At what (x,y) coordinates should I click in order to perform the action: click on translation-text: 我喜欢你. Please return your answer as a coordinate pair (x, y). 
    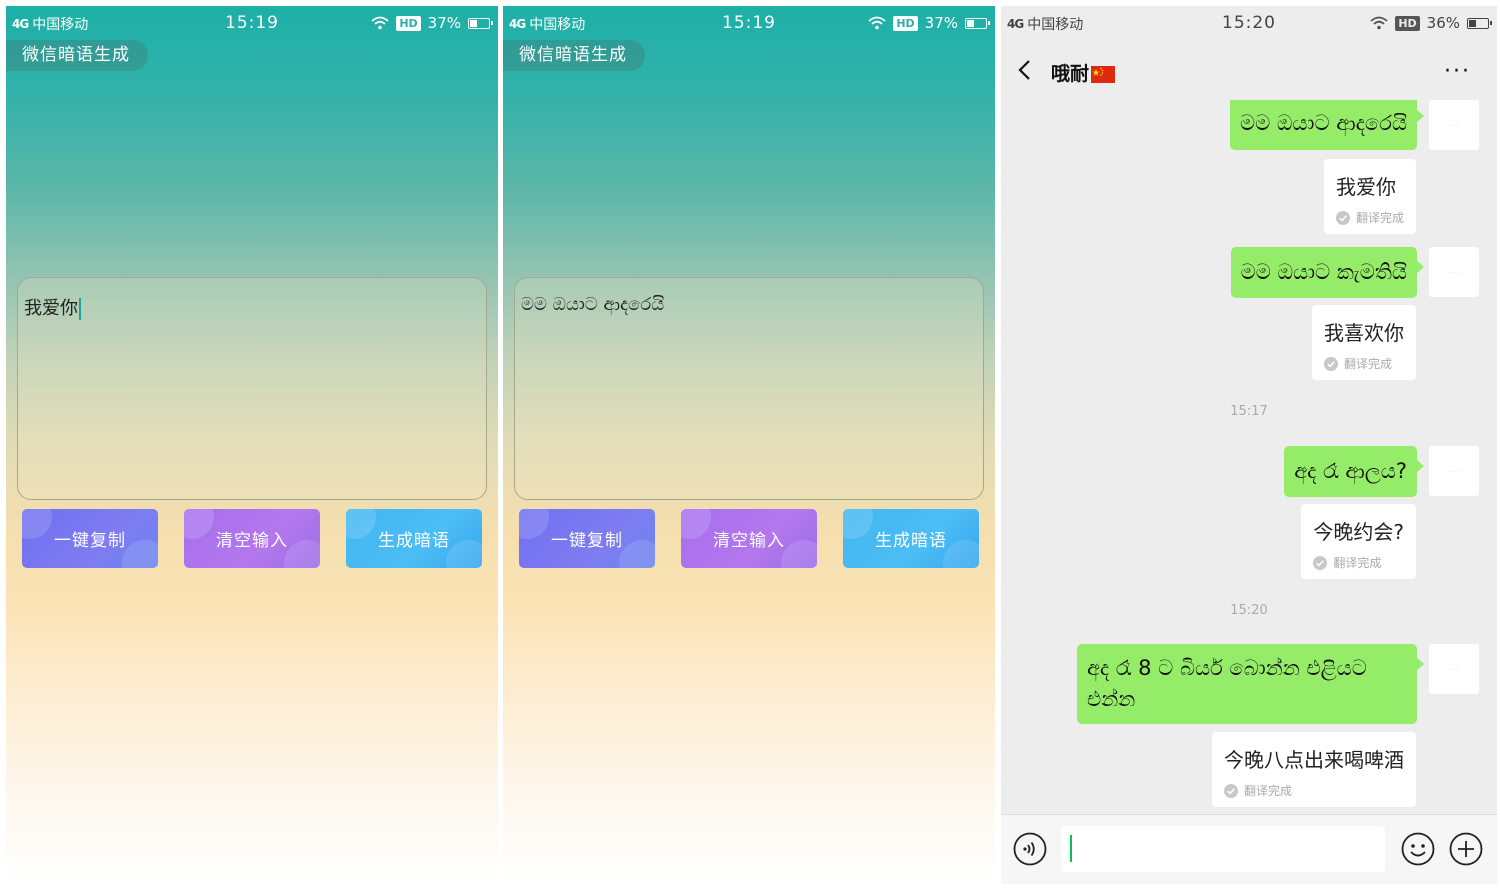
    Looking at the image, I should click on (1364, 333).